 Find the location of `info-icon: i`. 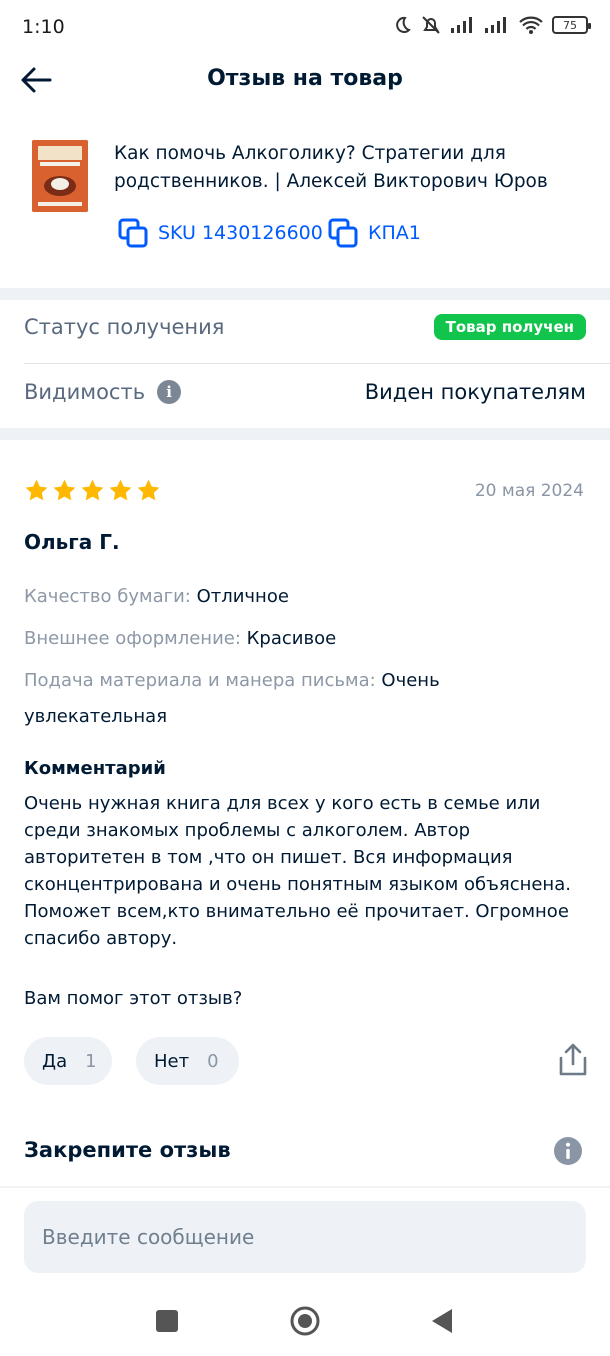

info-icon: i is located at coordinates (169, 392).